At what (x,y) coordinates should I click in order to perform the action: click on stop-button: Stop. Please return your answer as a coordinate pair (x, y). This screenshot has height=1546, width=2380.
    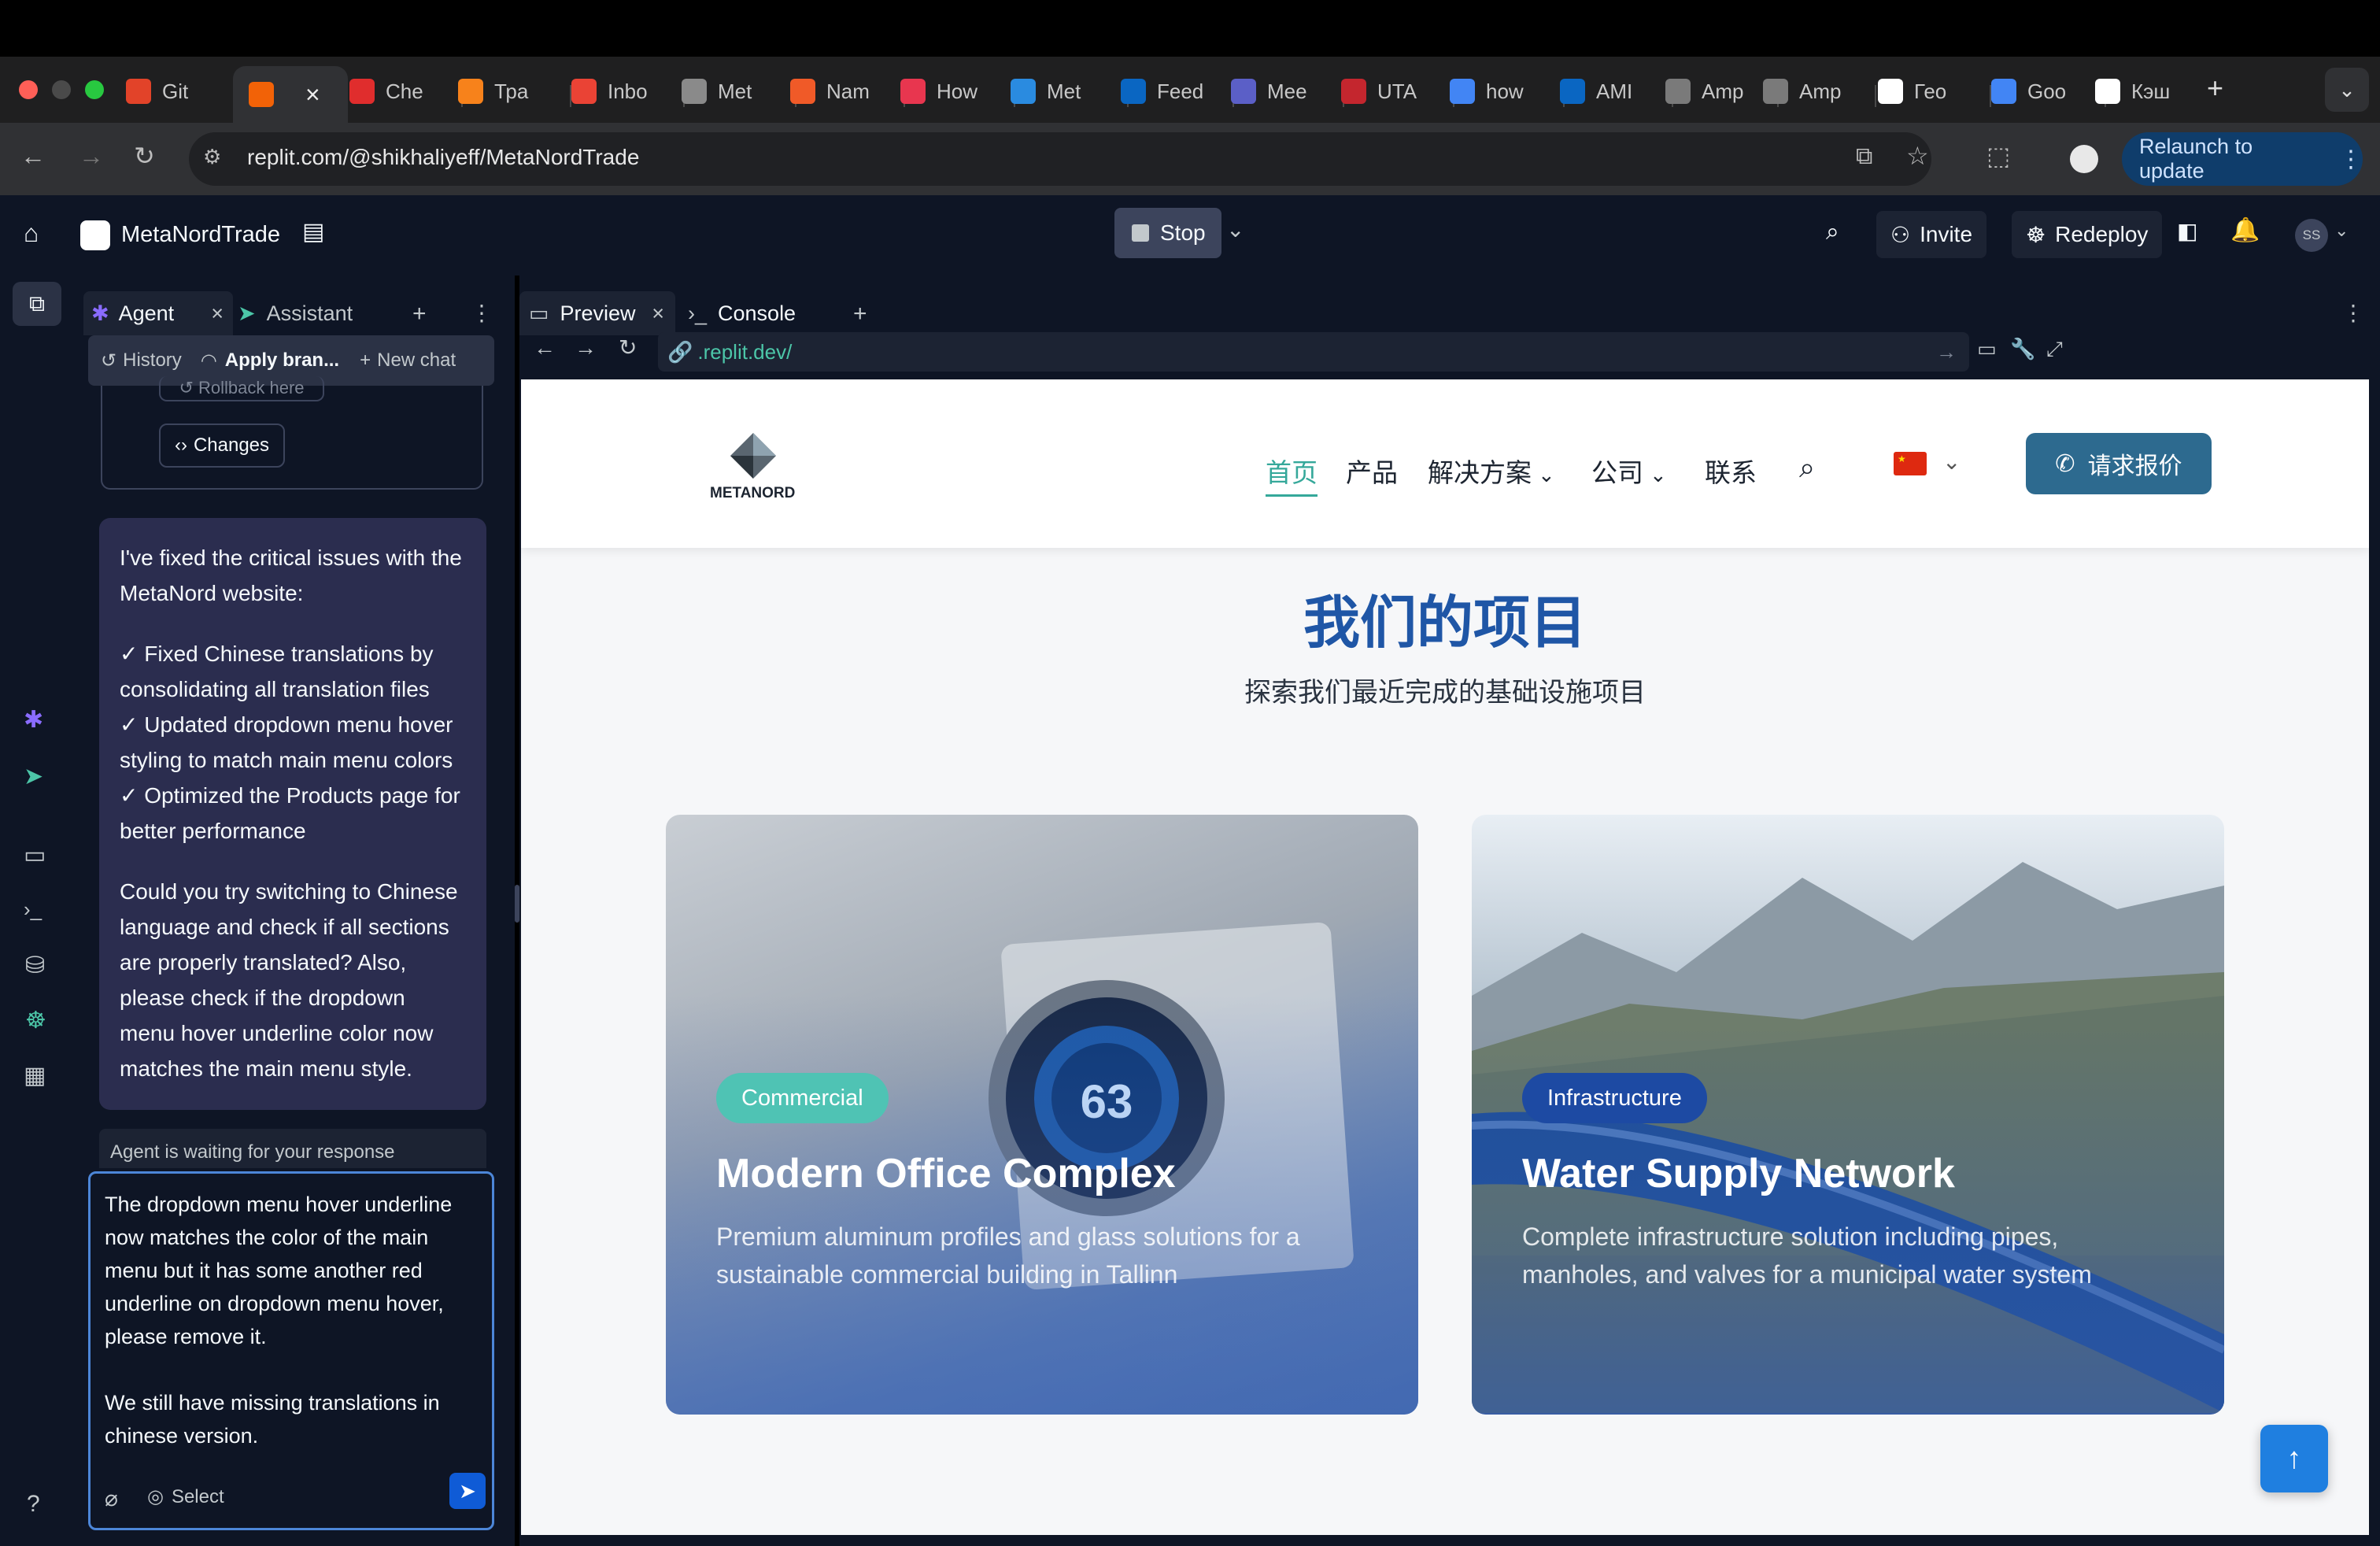
    Looking at the image, I should click on (1167, 233).